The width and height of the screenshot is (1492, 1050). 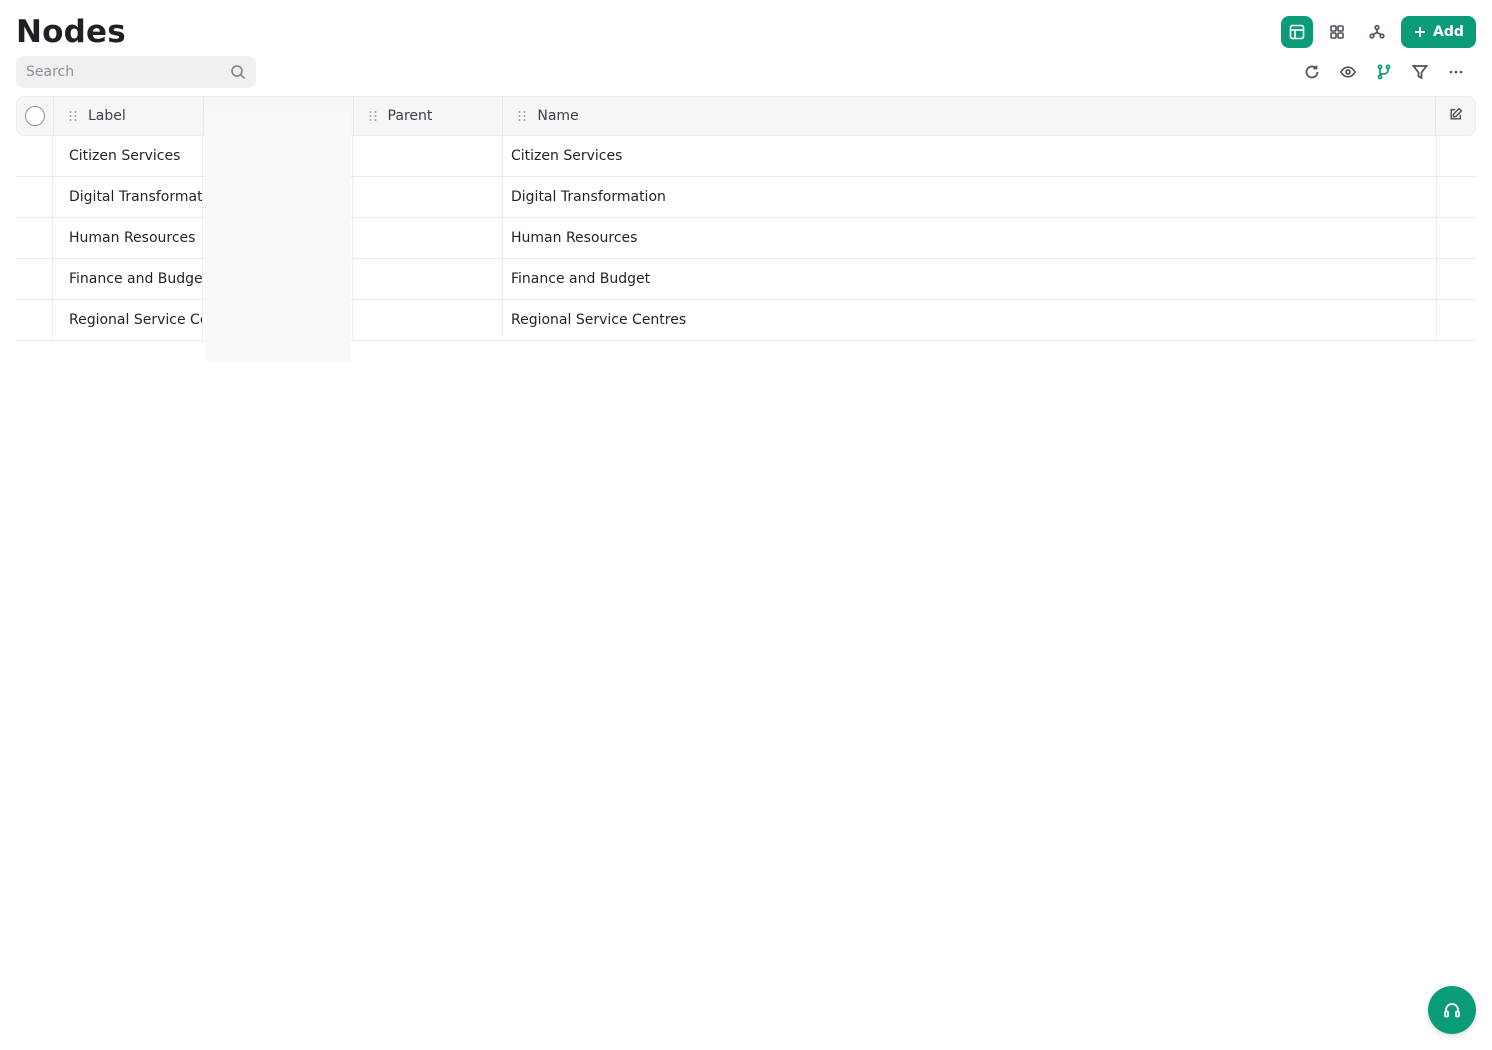 What do you see at coordinates (106, 116) in the screenshot?
I see `column-title: Label` at bounding box center [106, 116].